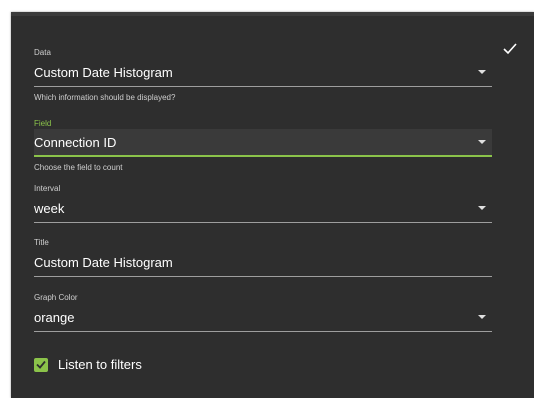 This screenshot has width=534, height=398. What do you see at coordinates (263, 317) in the screenshot?
I see `graph-color-select: orange` at bounding box center [263, 317].